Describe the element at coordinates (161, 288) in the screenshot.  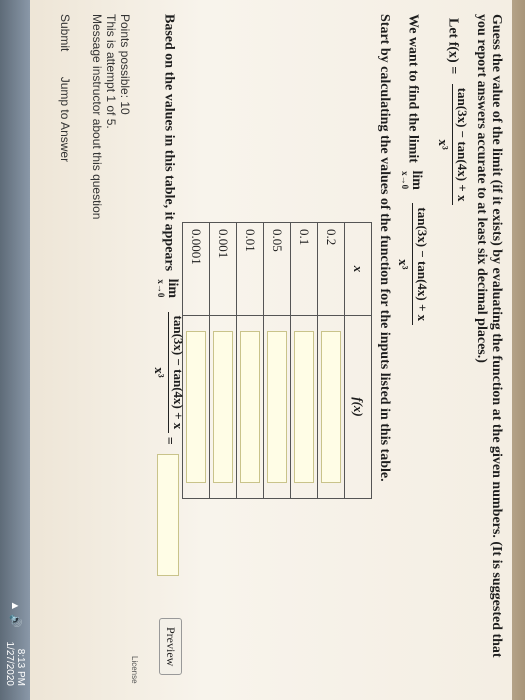
I see `result-lim-subscript: x→0` at that location.